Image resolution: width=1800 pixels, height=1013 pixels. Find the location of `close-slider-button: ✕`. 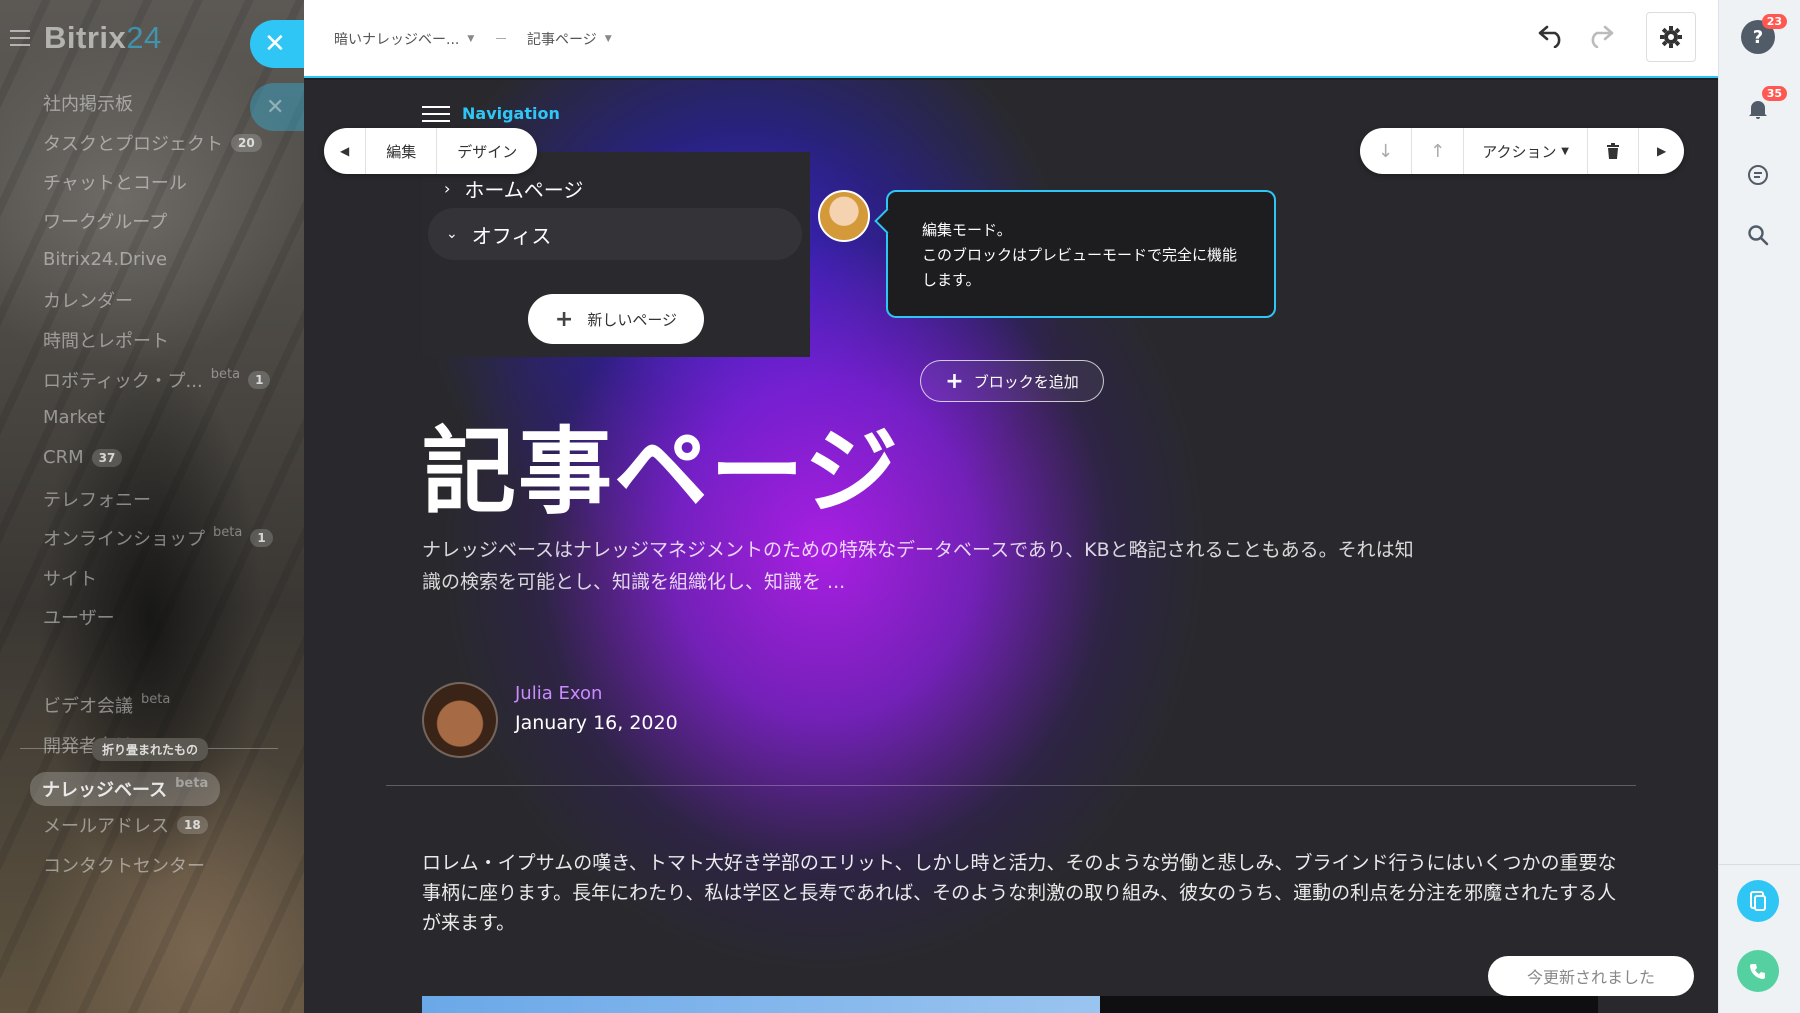

close-slider-button: ✕ is located at coordinates (277, 44).